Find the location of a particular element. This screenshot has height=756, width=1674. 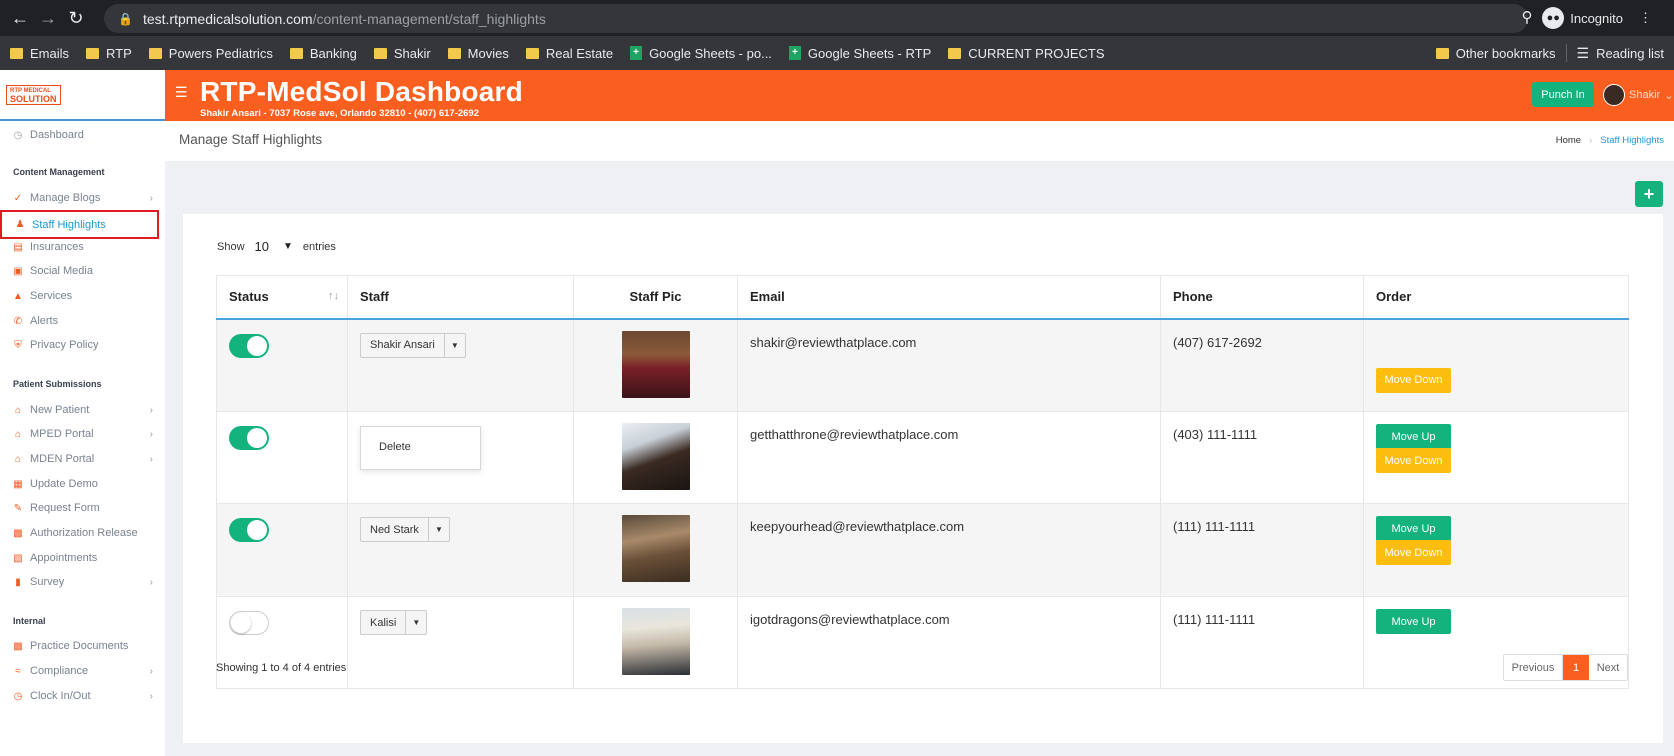

staff-action-dropdown: Ned Stark ▼ is located at coordinates (405, 529).